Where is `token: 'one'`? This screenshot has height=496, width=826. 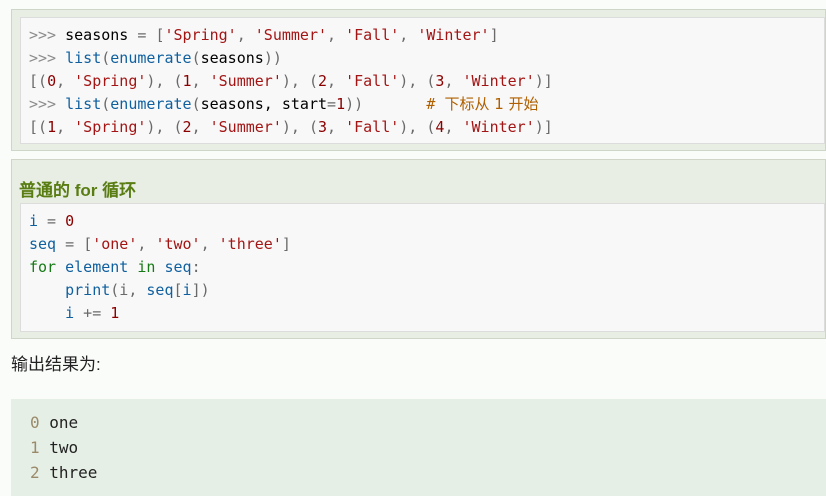 token: 'one' is located at coordinates (115, 244).